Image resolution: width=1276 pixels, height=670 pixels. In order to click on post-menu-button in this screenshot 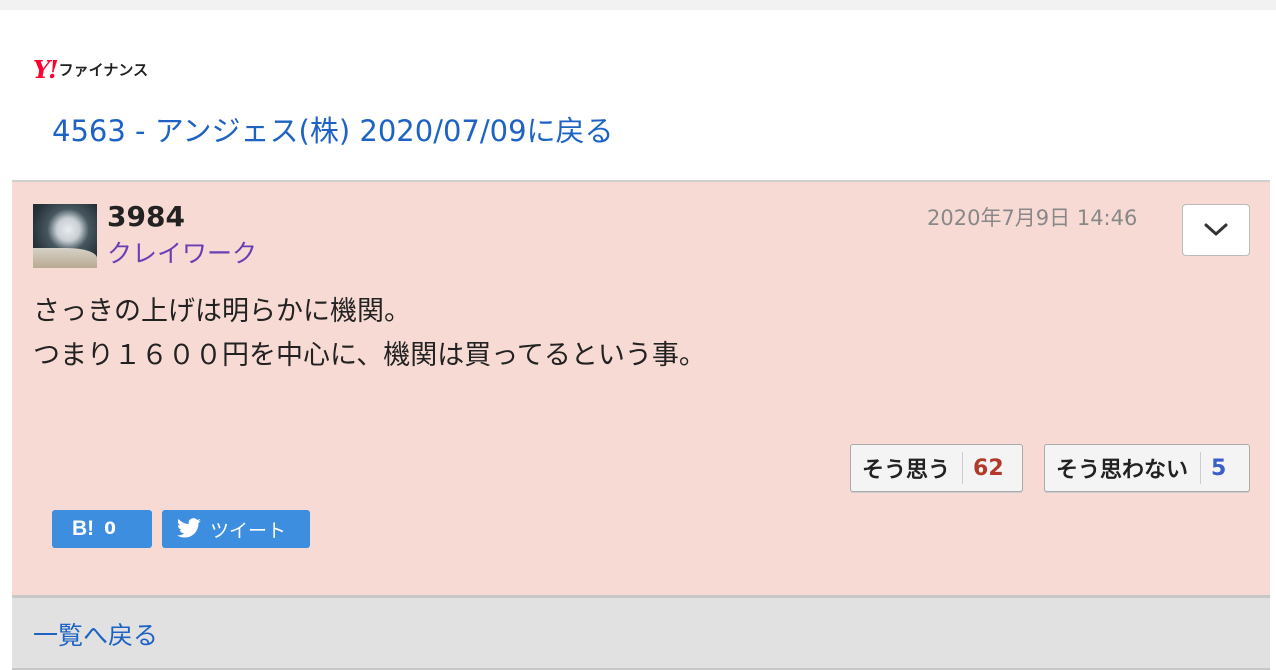, I will do `click(1216, 230)`.